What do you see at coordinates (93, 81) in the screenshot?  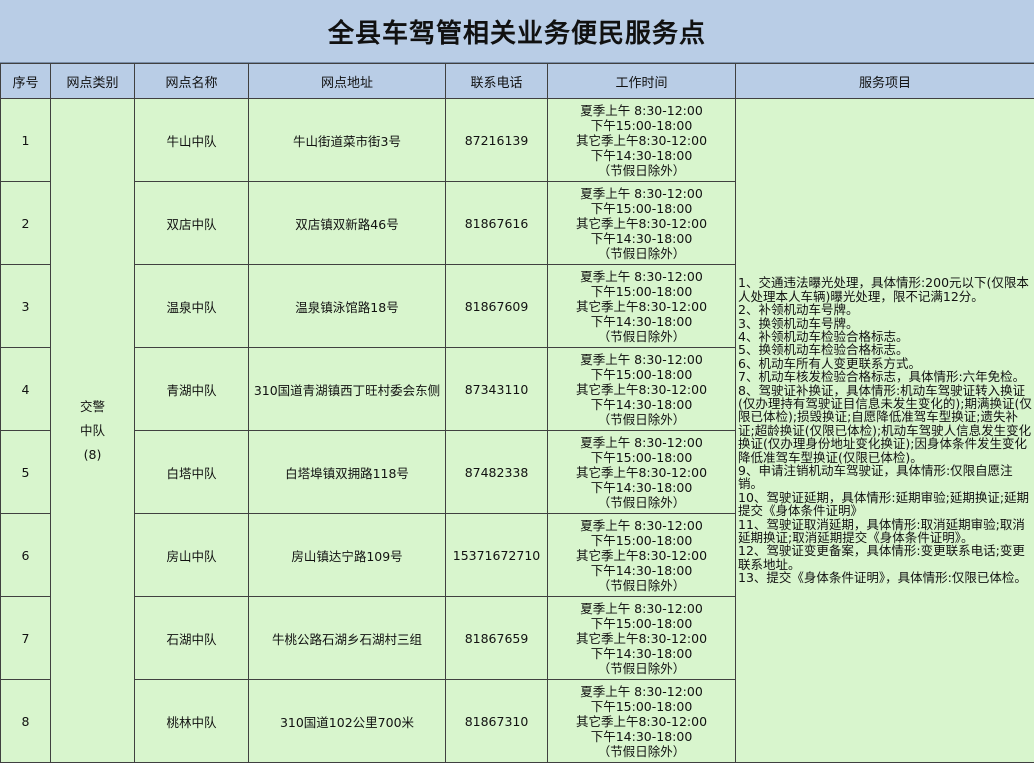 I see `header-category: 网点类别` at bounding box center [93, 81].